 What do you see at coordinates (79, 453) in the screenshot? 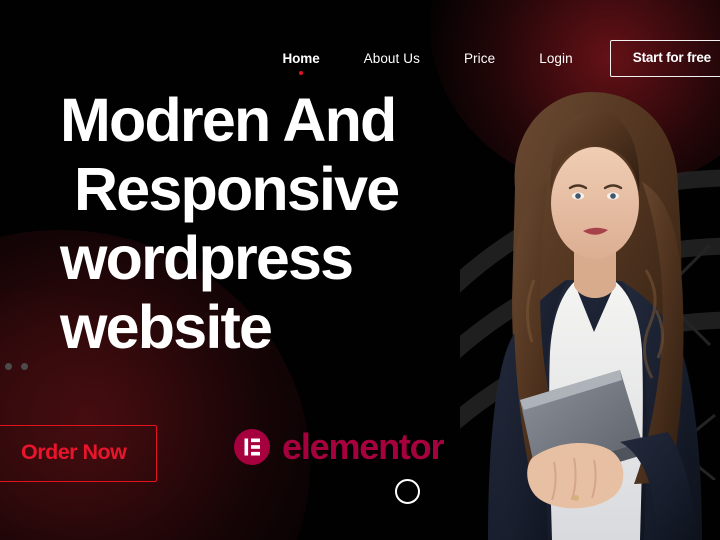
I see `order-now-button: Order Now` at bounding box center [79, 453].